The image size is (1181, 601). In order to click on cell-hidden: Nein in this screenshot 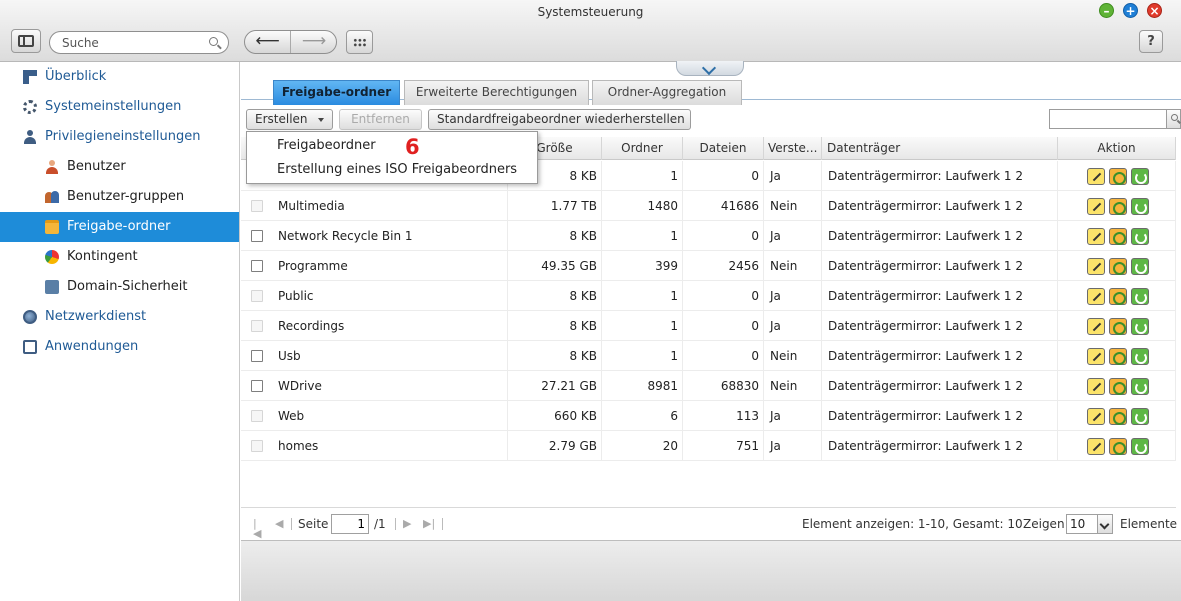, I will do `click(793, 206)`.